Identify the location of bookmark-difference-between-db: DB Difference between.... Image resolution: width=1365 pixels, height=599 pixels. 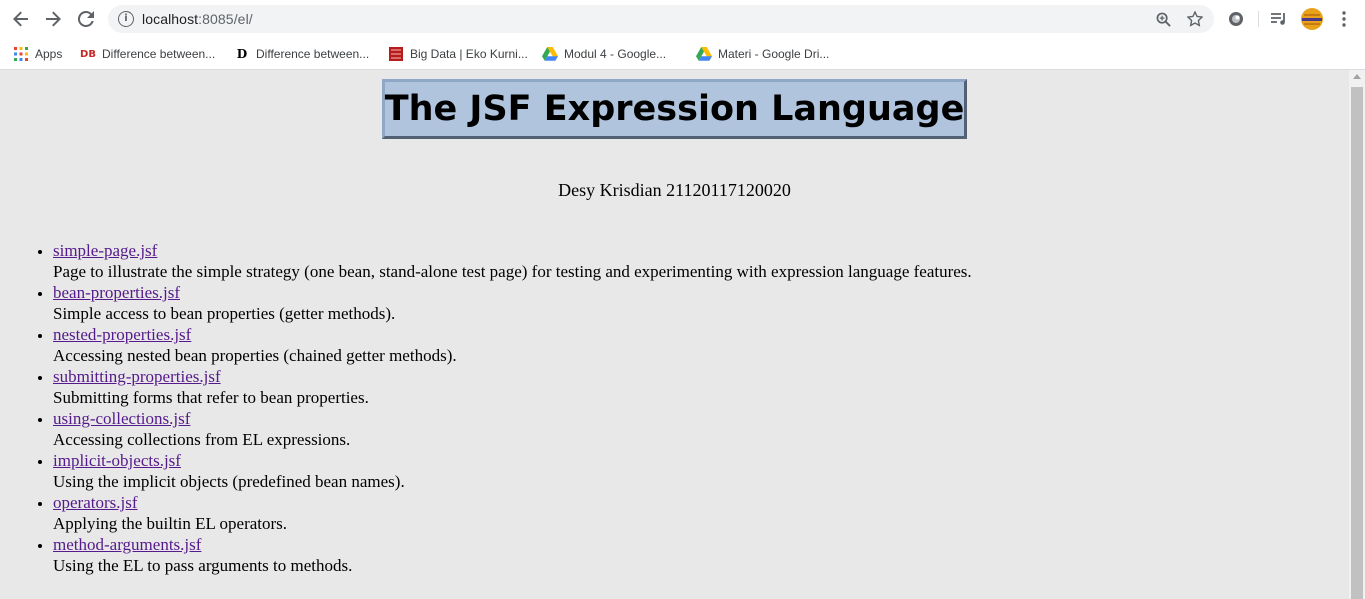
(147, 54).